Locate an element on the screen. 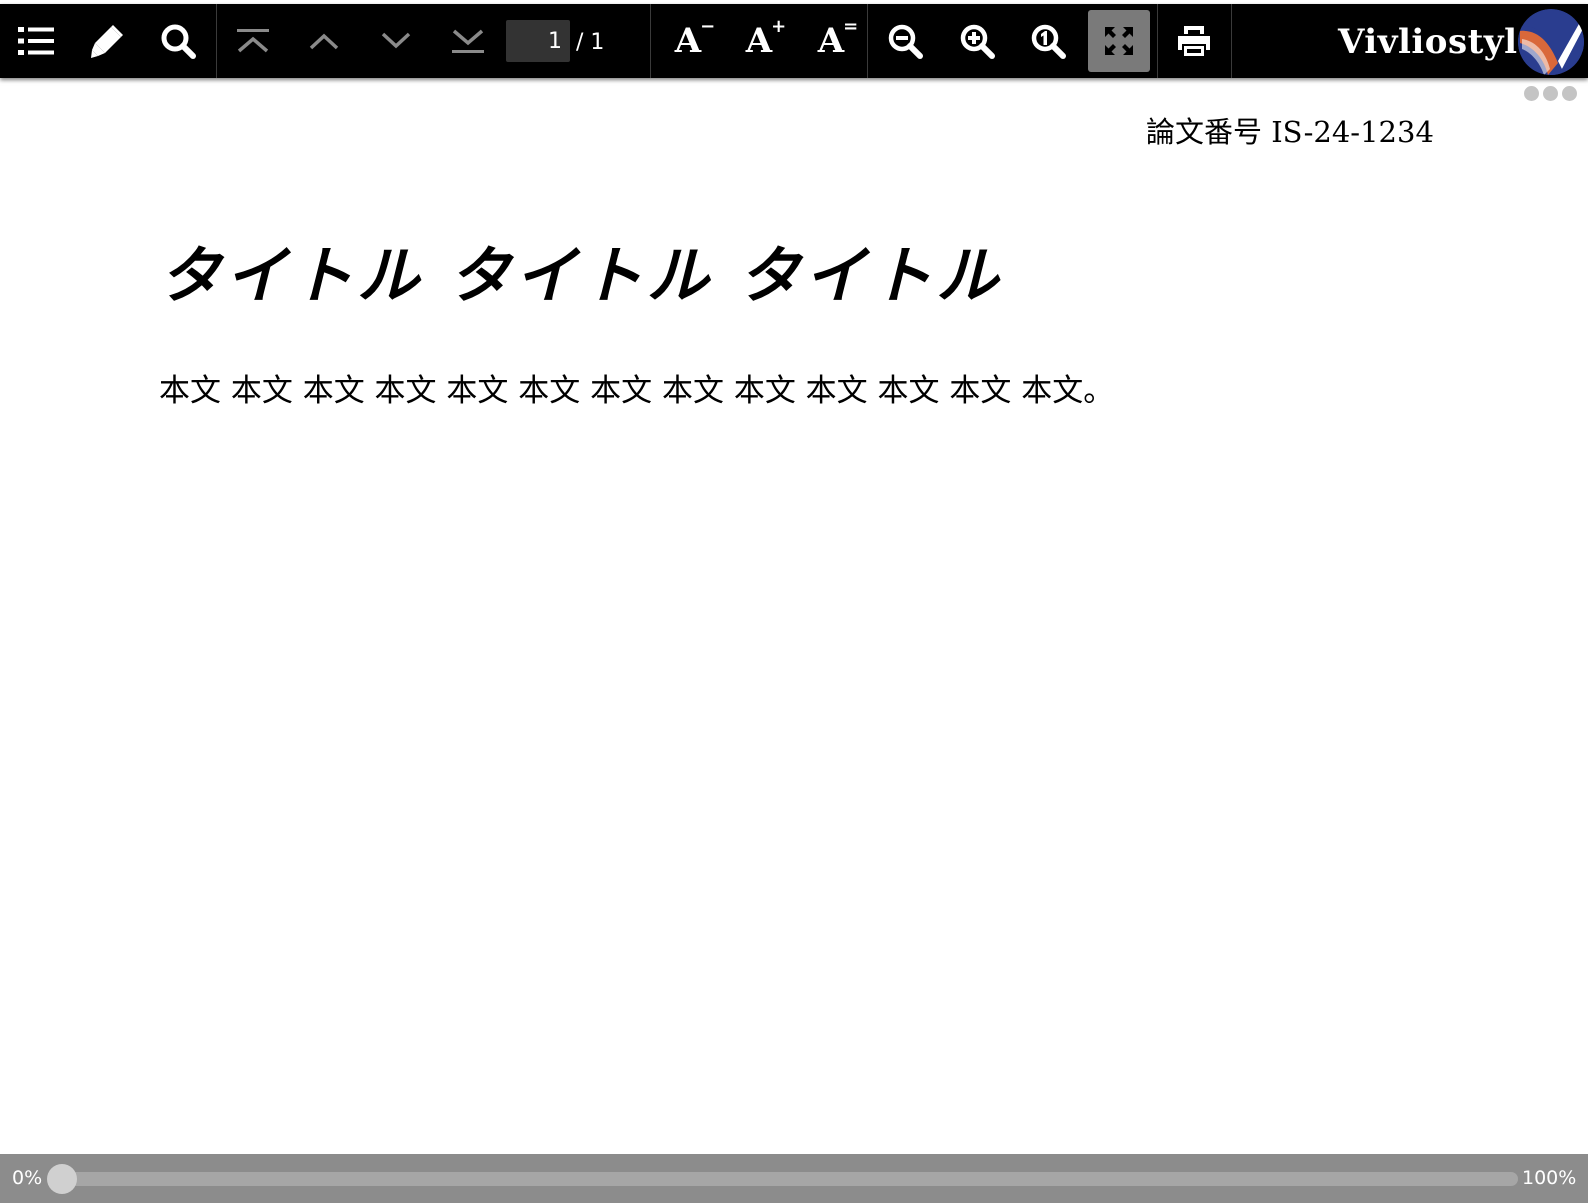 Image resolution: width=1588 pixels, height=1203 pixels. search-button is located at coordinates (178, 41).